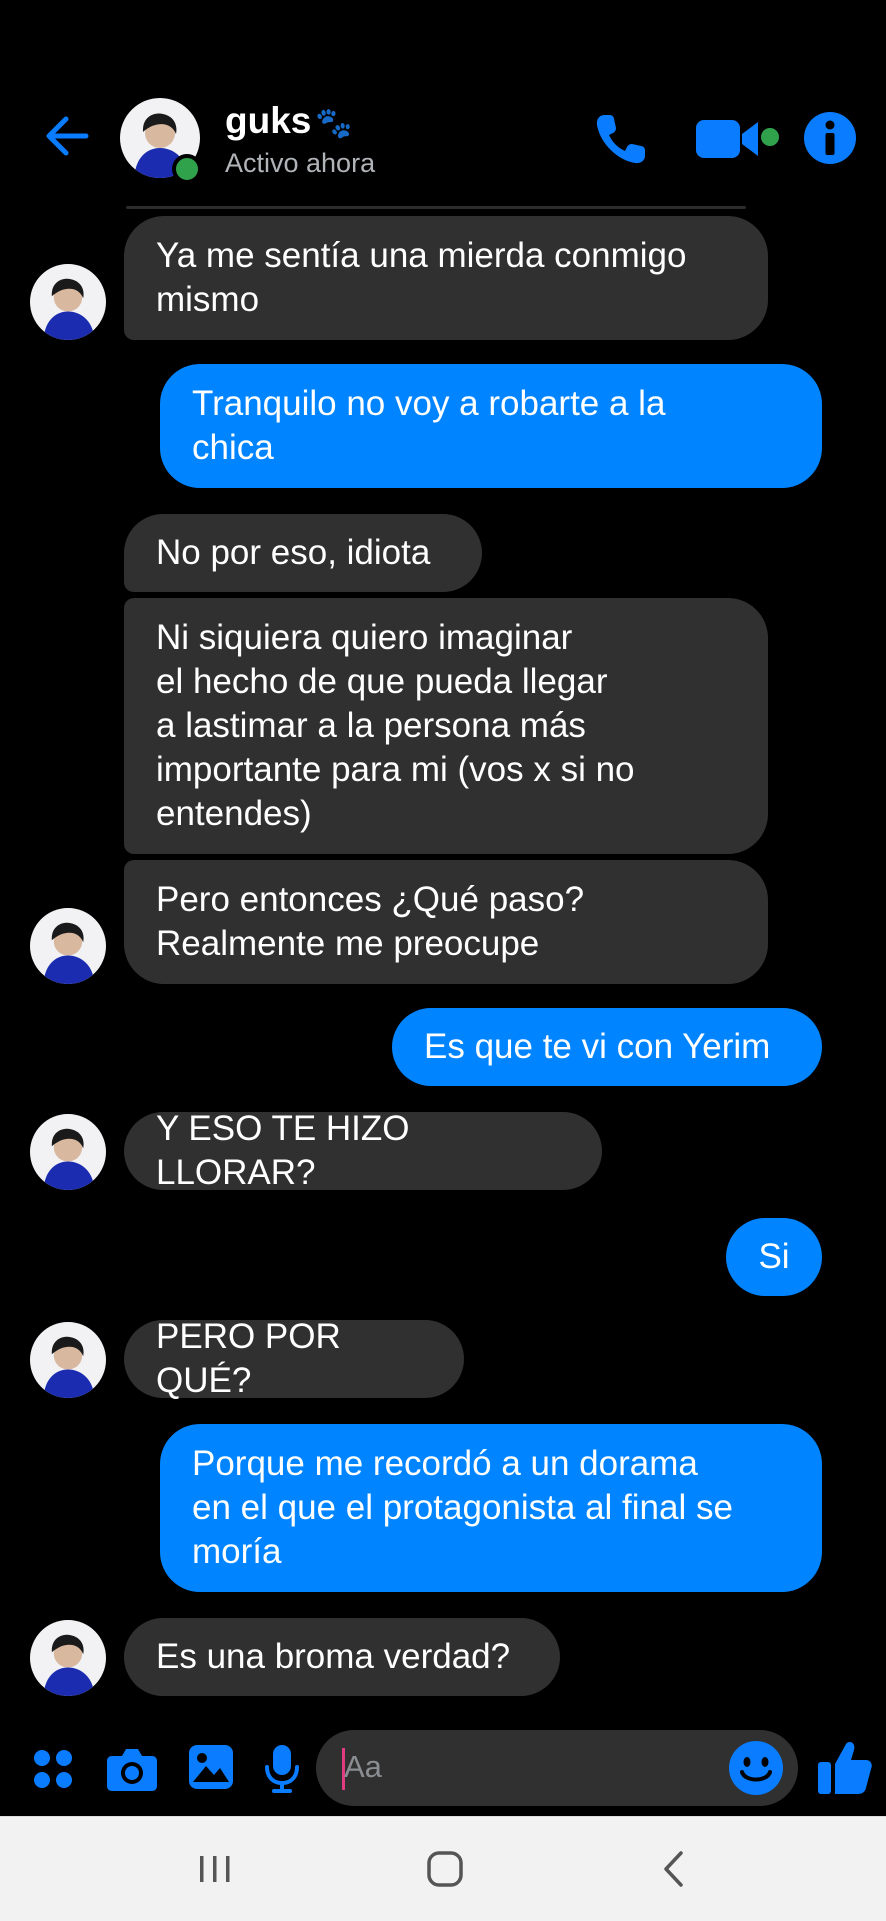 The width and height of the screenshot is (886, 1921). I want to click on message-input, so click(557, 1768).